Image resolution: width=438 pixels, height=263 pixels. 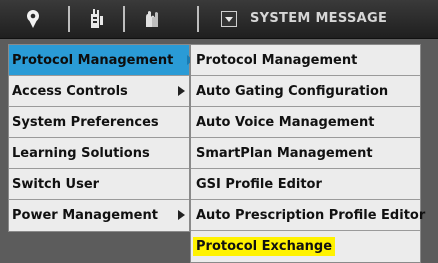 What do you see at coordinates (81, 153) in the screenshot?
I see `menu-item-label: Learning Solutions` at bounding box center [81, 153].